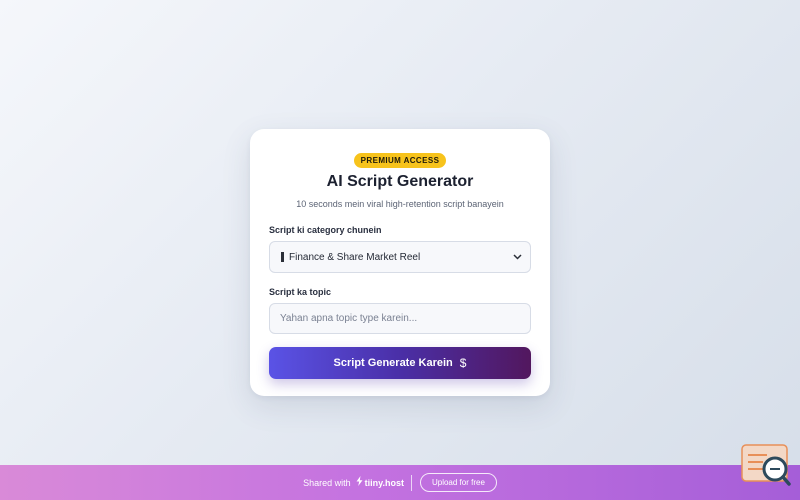 This screenshot has width=800, height=500. Describe the element at coordinates (463, 363) in the screenshot. I see `dollar-icon: $` at that location.